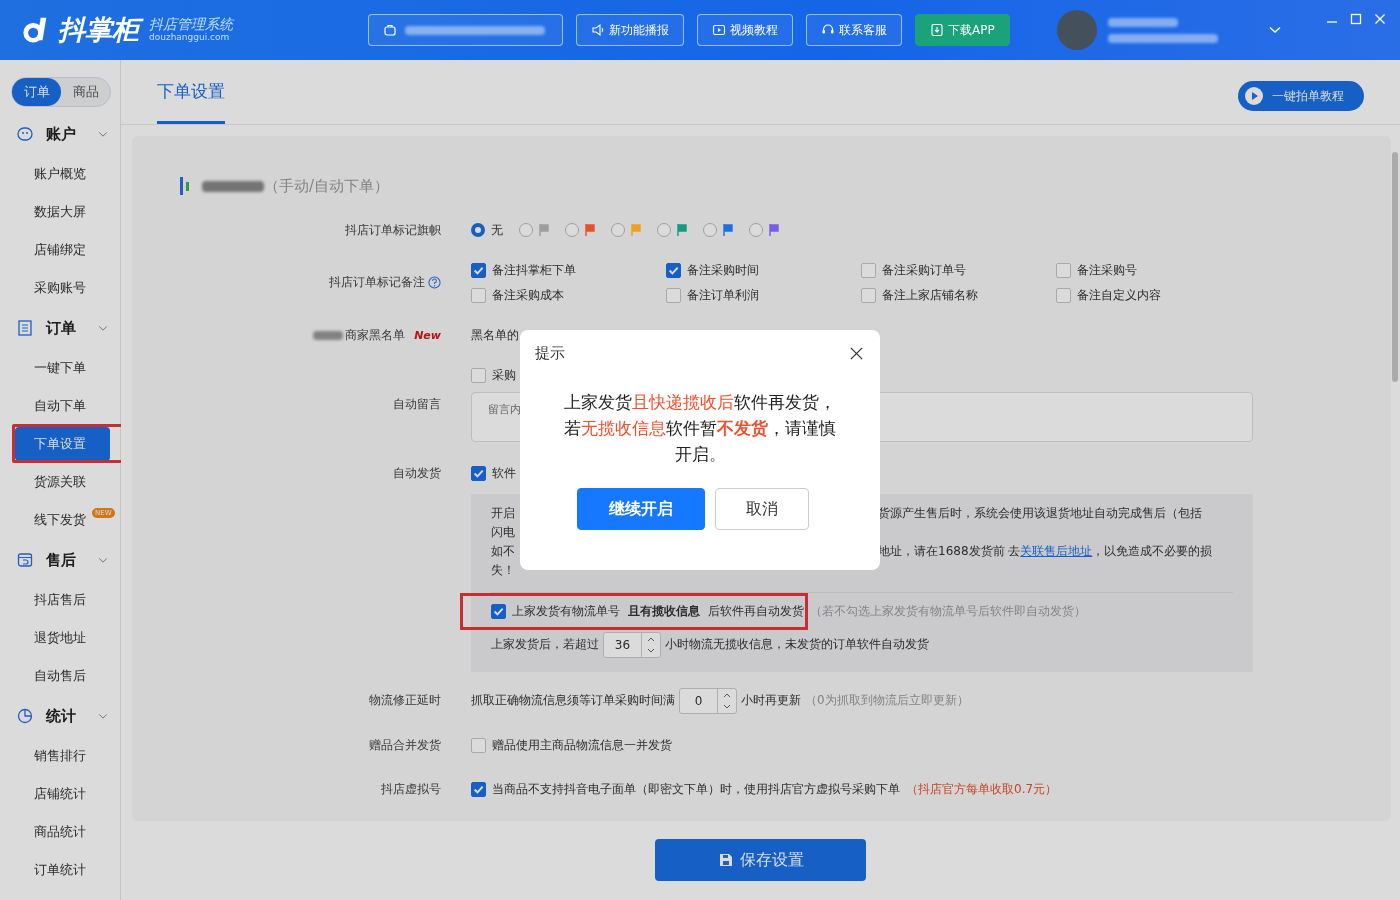  What do you see at coordinates (771, 701) in the screenshot?
I see `description-text: 小时再更新` at bounding box center [771, 701].